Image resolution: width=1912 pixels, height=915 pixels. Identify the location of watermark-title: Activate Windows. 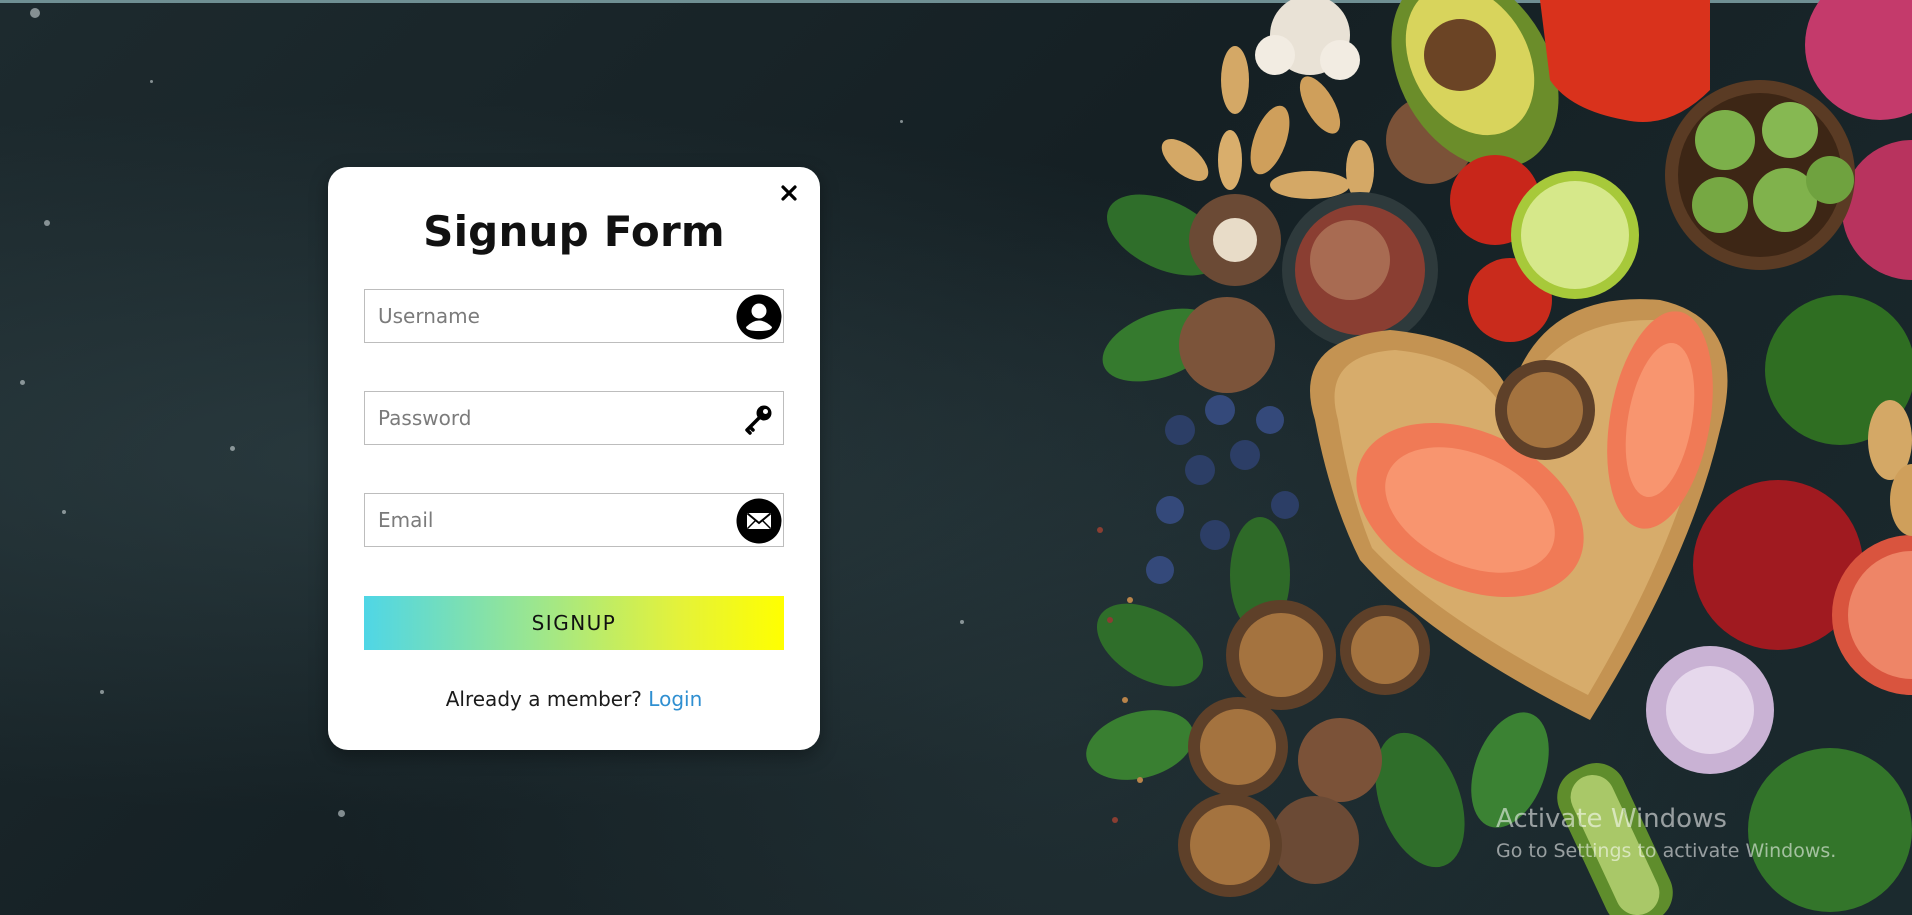
(1611, 819).